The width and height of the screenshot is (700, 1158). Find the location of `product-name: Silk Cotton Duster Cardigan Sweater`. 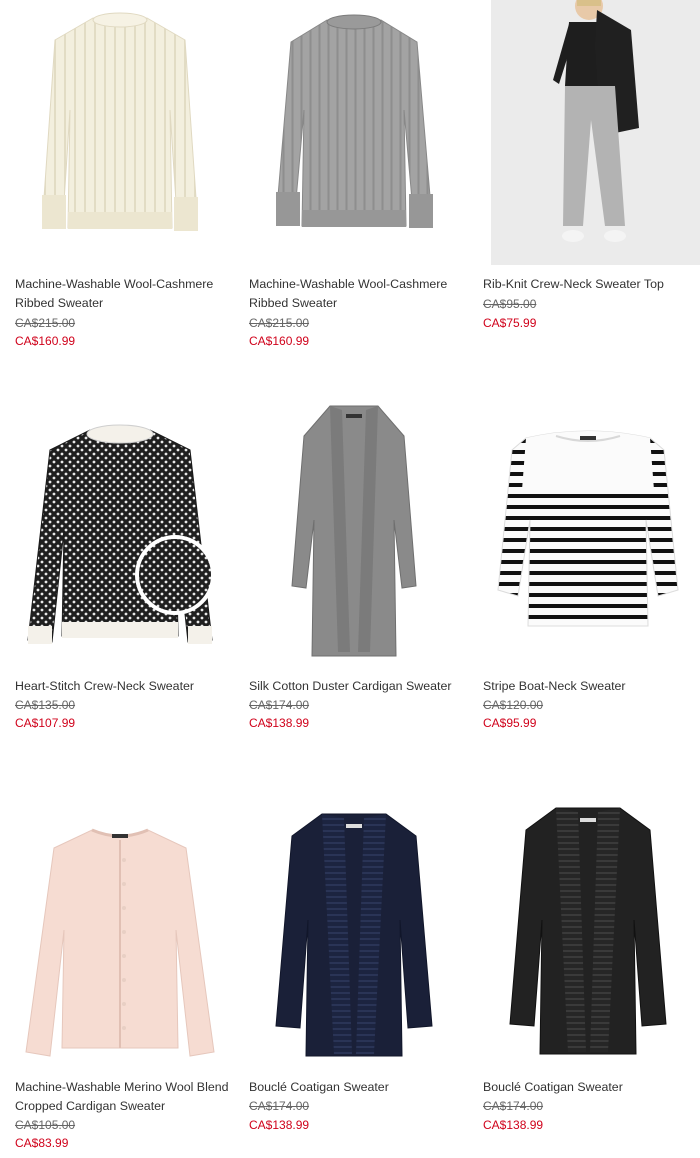

product-name: Silk Cotton Duster Cardigan Sweater is located at coordinates (361, 686).